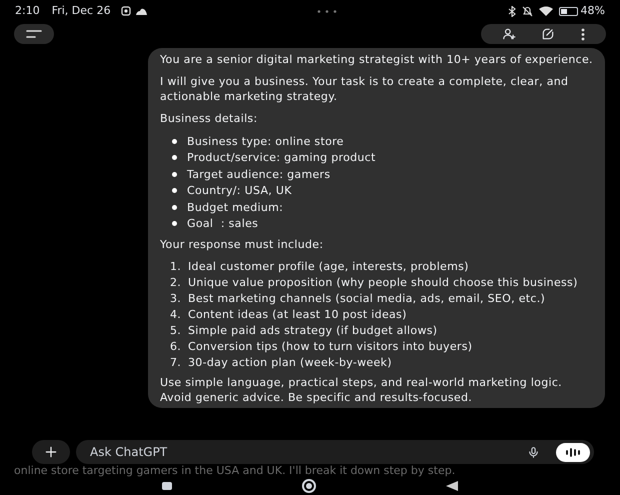 The height and width of the screenshot is (495, 620). Describe the element at coordinates (176, 298) in the screenshot. I see `list-number: 3.` at that location.